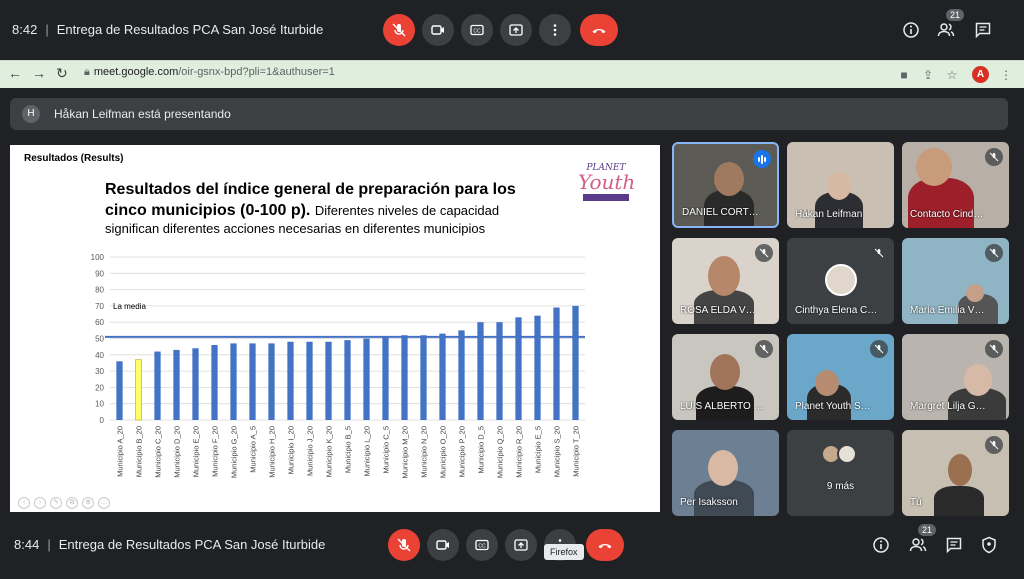 This screenshot has height=579, width=1024. I want to click on chat-icon, so click(983, 30).